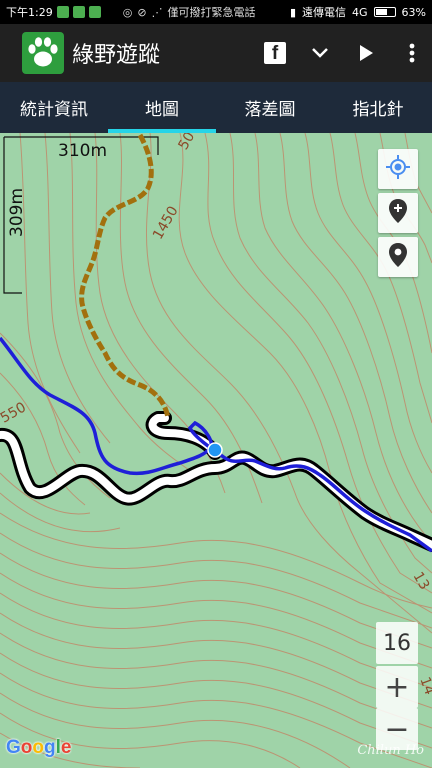  Describe the element at coordinates (275, 53) in the screenshot. I see `facebook-icon: f` at that location.